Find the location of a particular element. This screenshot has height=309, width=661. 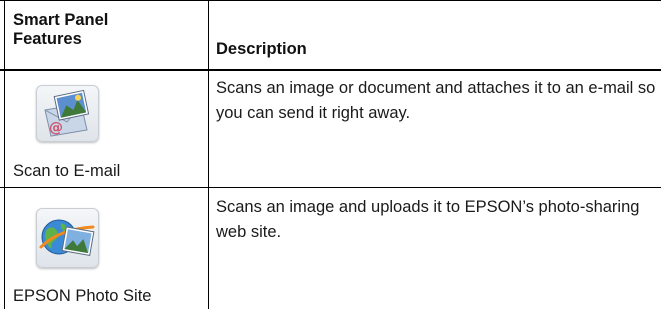

header-bottom-rule is located at coordinates (330, 70).